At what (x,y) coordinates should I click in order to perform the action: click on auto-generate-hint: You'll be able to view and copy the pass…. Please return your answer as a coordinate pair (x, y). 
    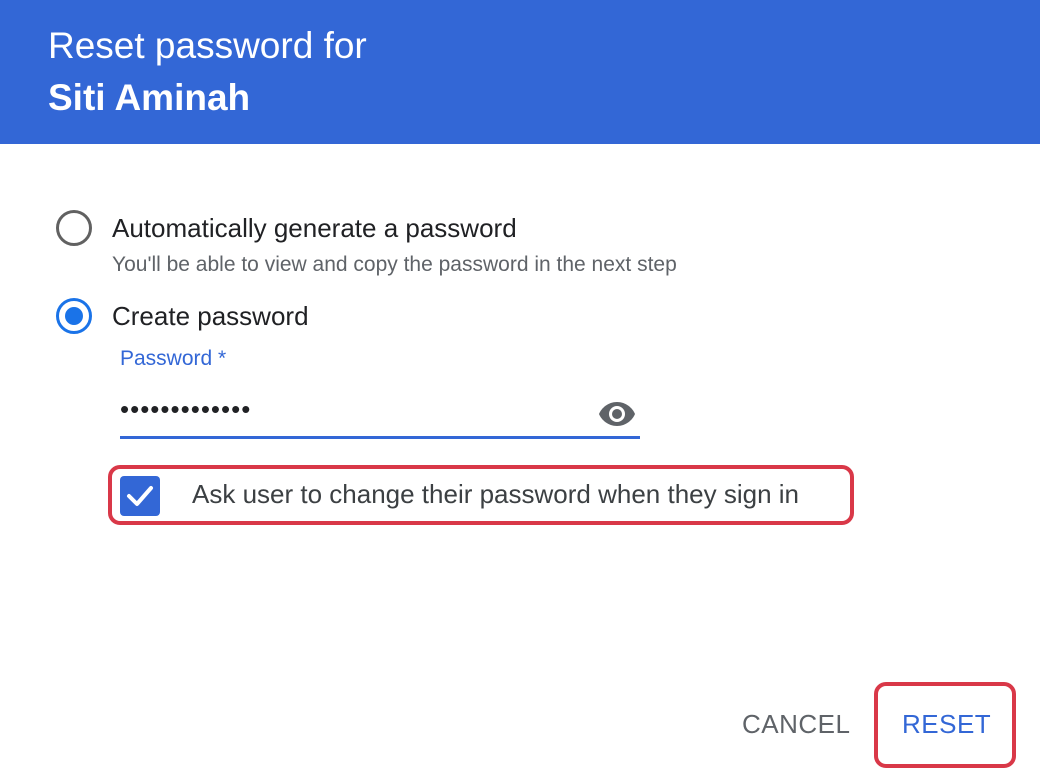
    Looking at the image, I should click on (394, 264).